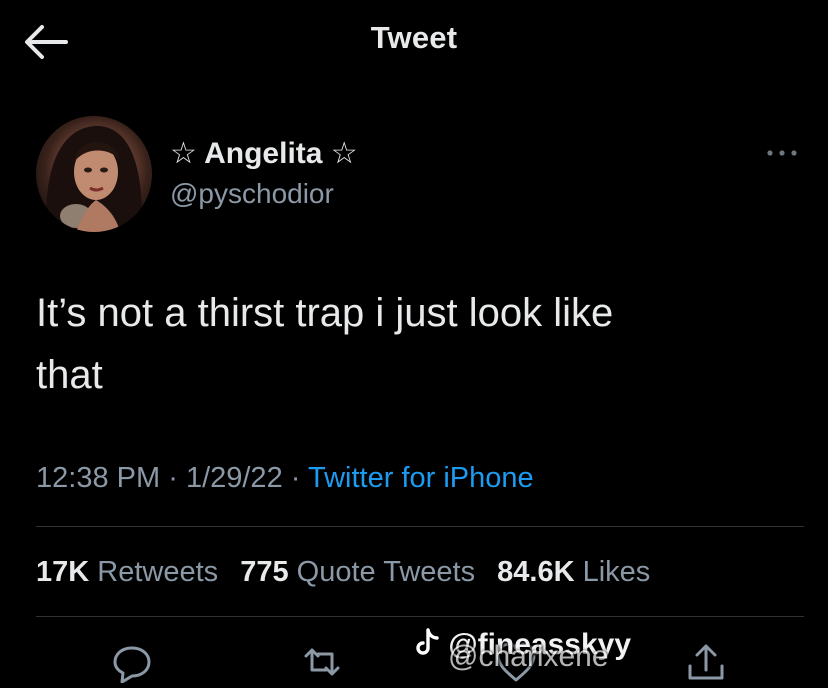 Image resolution: width=828 pixels, height=688 pixels. I want to click on avatar-photo, so click(94, 178).